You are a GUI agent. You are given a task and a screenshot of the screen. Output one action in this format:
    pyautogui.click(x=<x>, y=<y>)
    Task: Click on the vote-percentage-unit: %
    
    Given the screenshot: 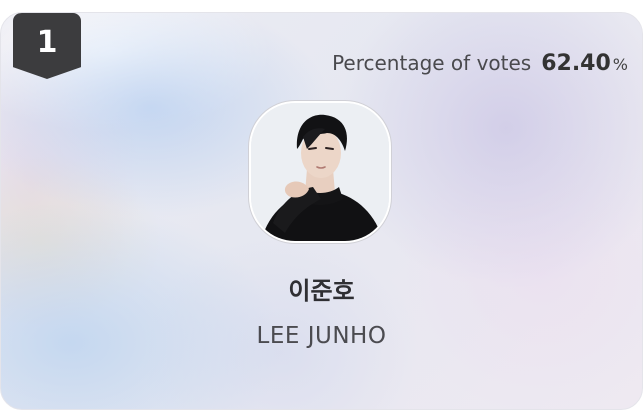 What is the action you would take?
    pyautogui.click(x=620, y=64)
    